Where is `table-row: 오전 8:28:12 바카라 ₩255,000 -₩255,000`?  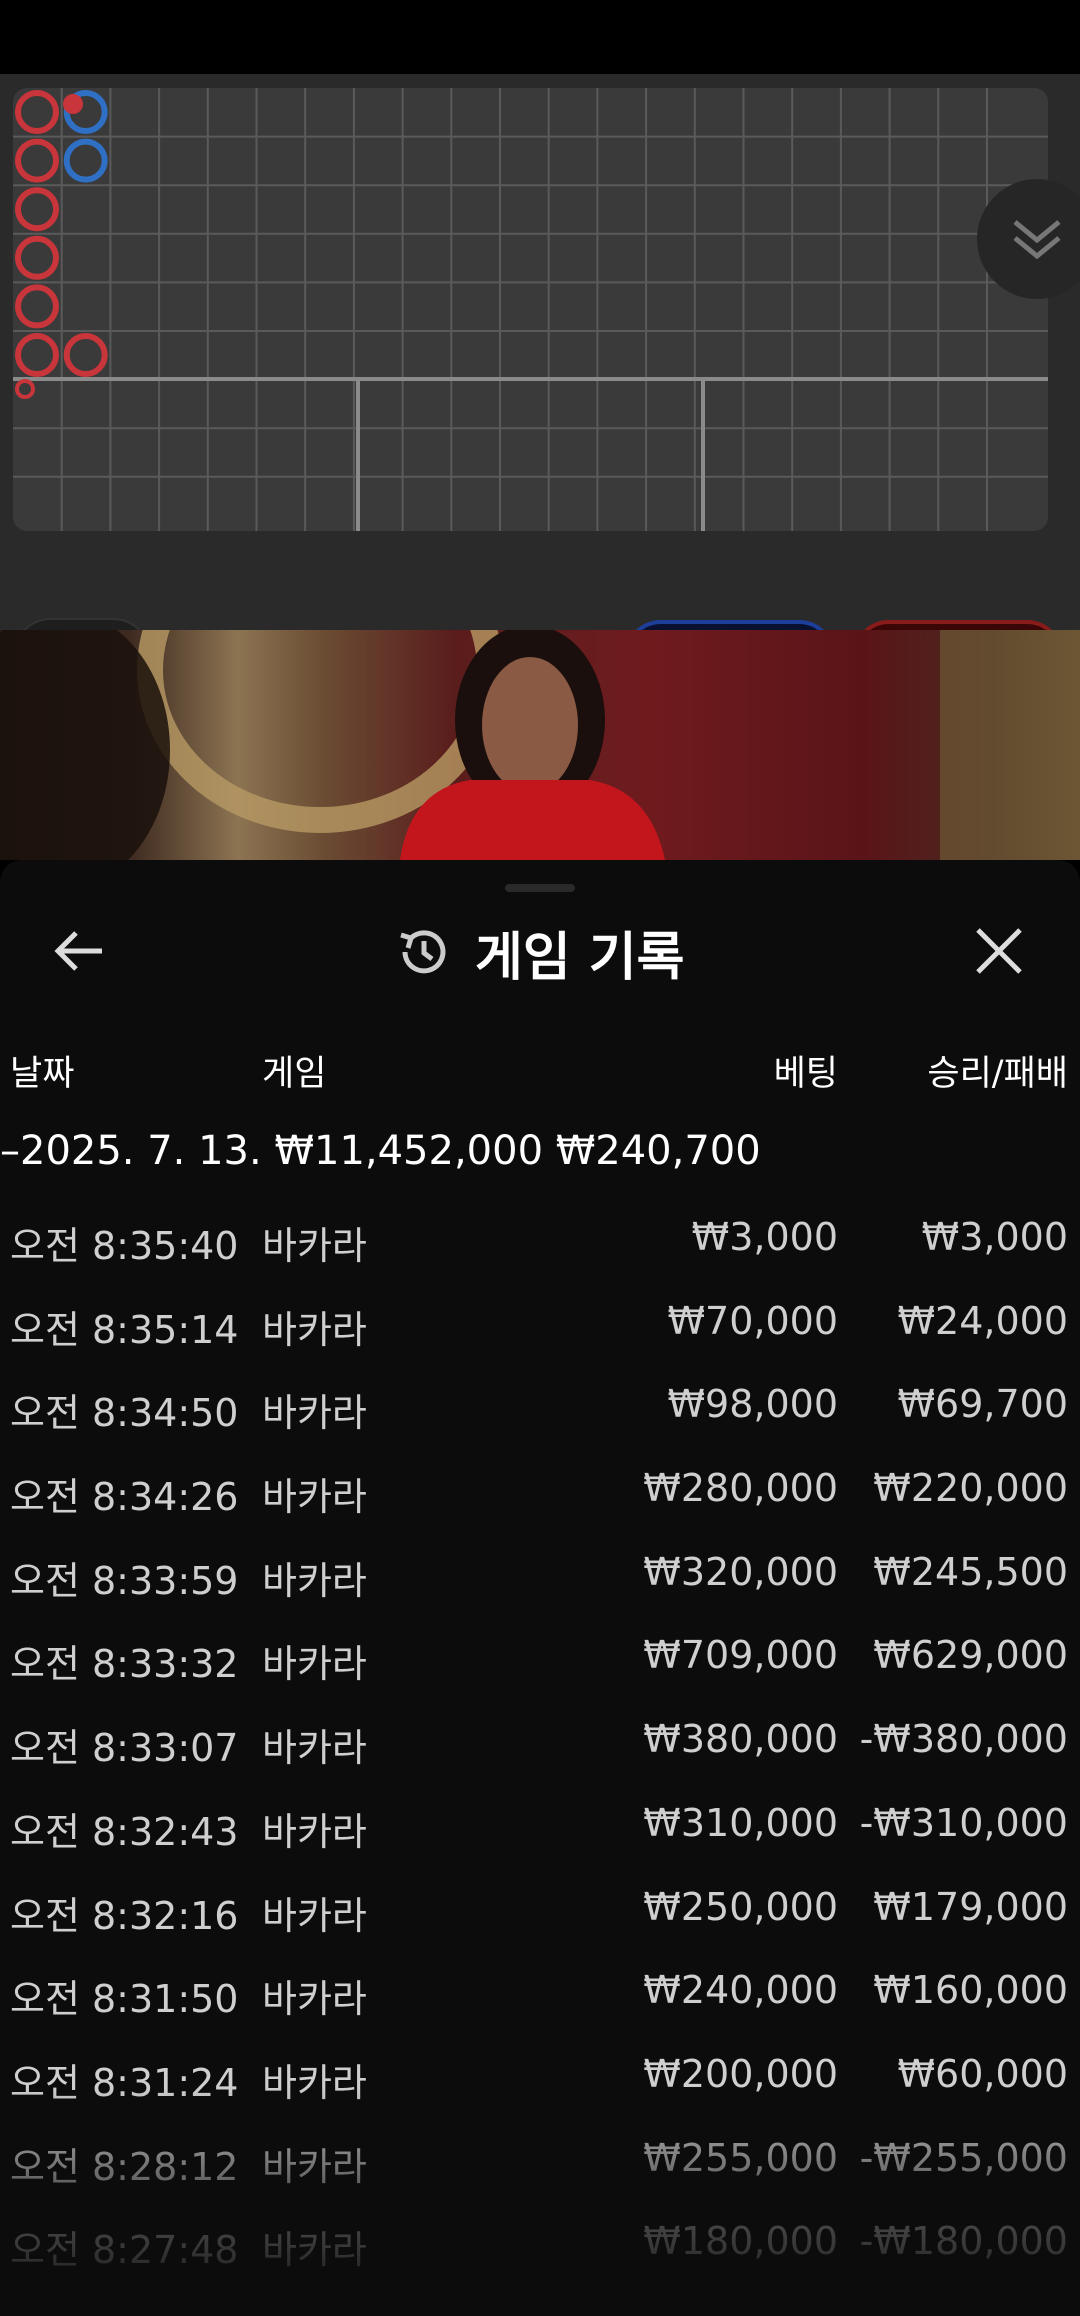 table-row: 오전 8:28:12 바카라 ₩255,000 -₩255,000 is located at coordinates (540, 2178).